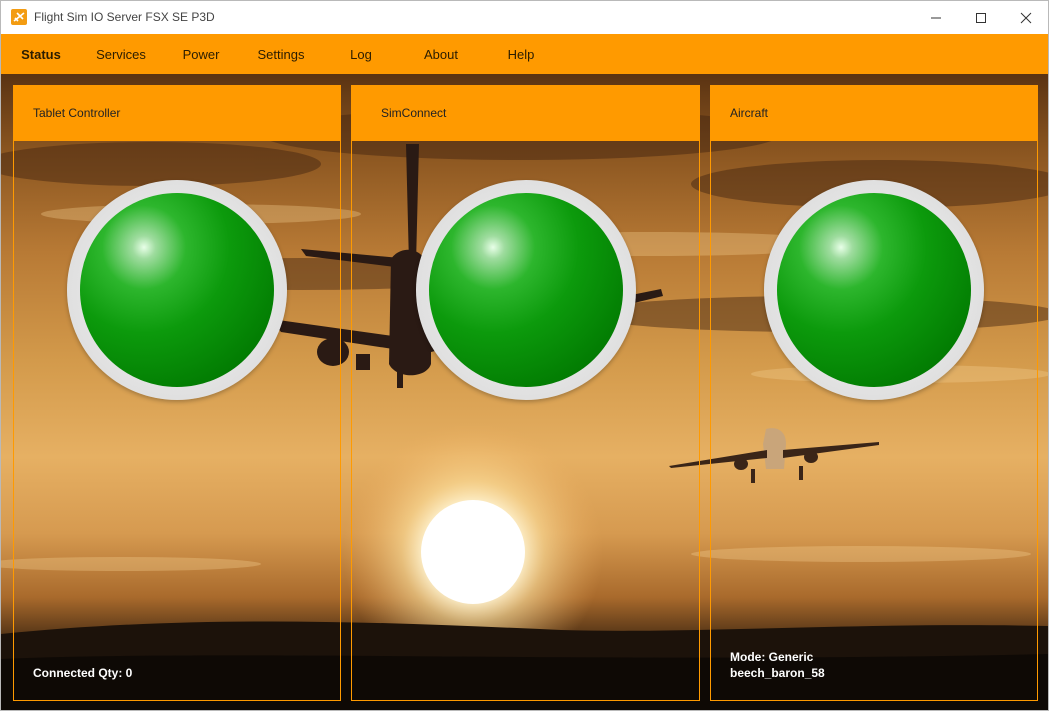  I want to click on panel-title: Tablet Controller, so click(77, 113).